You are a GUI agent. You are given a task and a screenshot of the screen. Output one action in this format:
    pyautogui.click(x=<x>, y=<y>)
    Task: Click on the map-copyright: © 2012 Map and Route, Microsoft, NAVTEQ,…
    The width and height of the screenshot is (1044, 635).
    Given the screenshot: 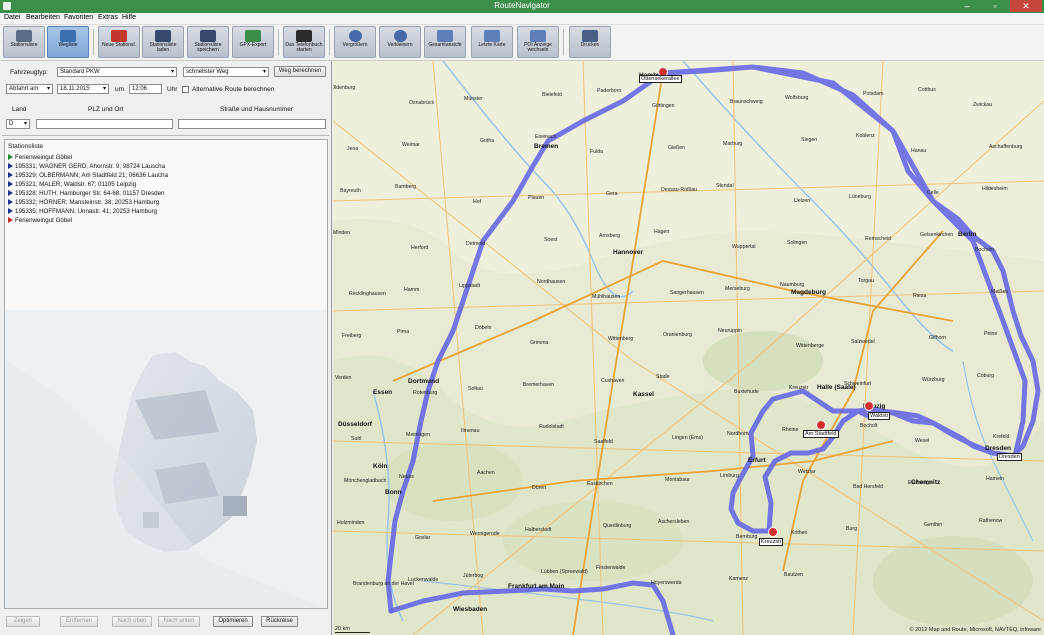 What is the action you would take?
    pyautogui.click(x=975, y=630)
    